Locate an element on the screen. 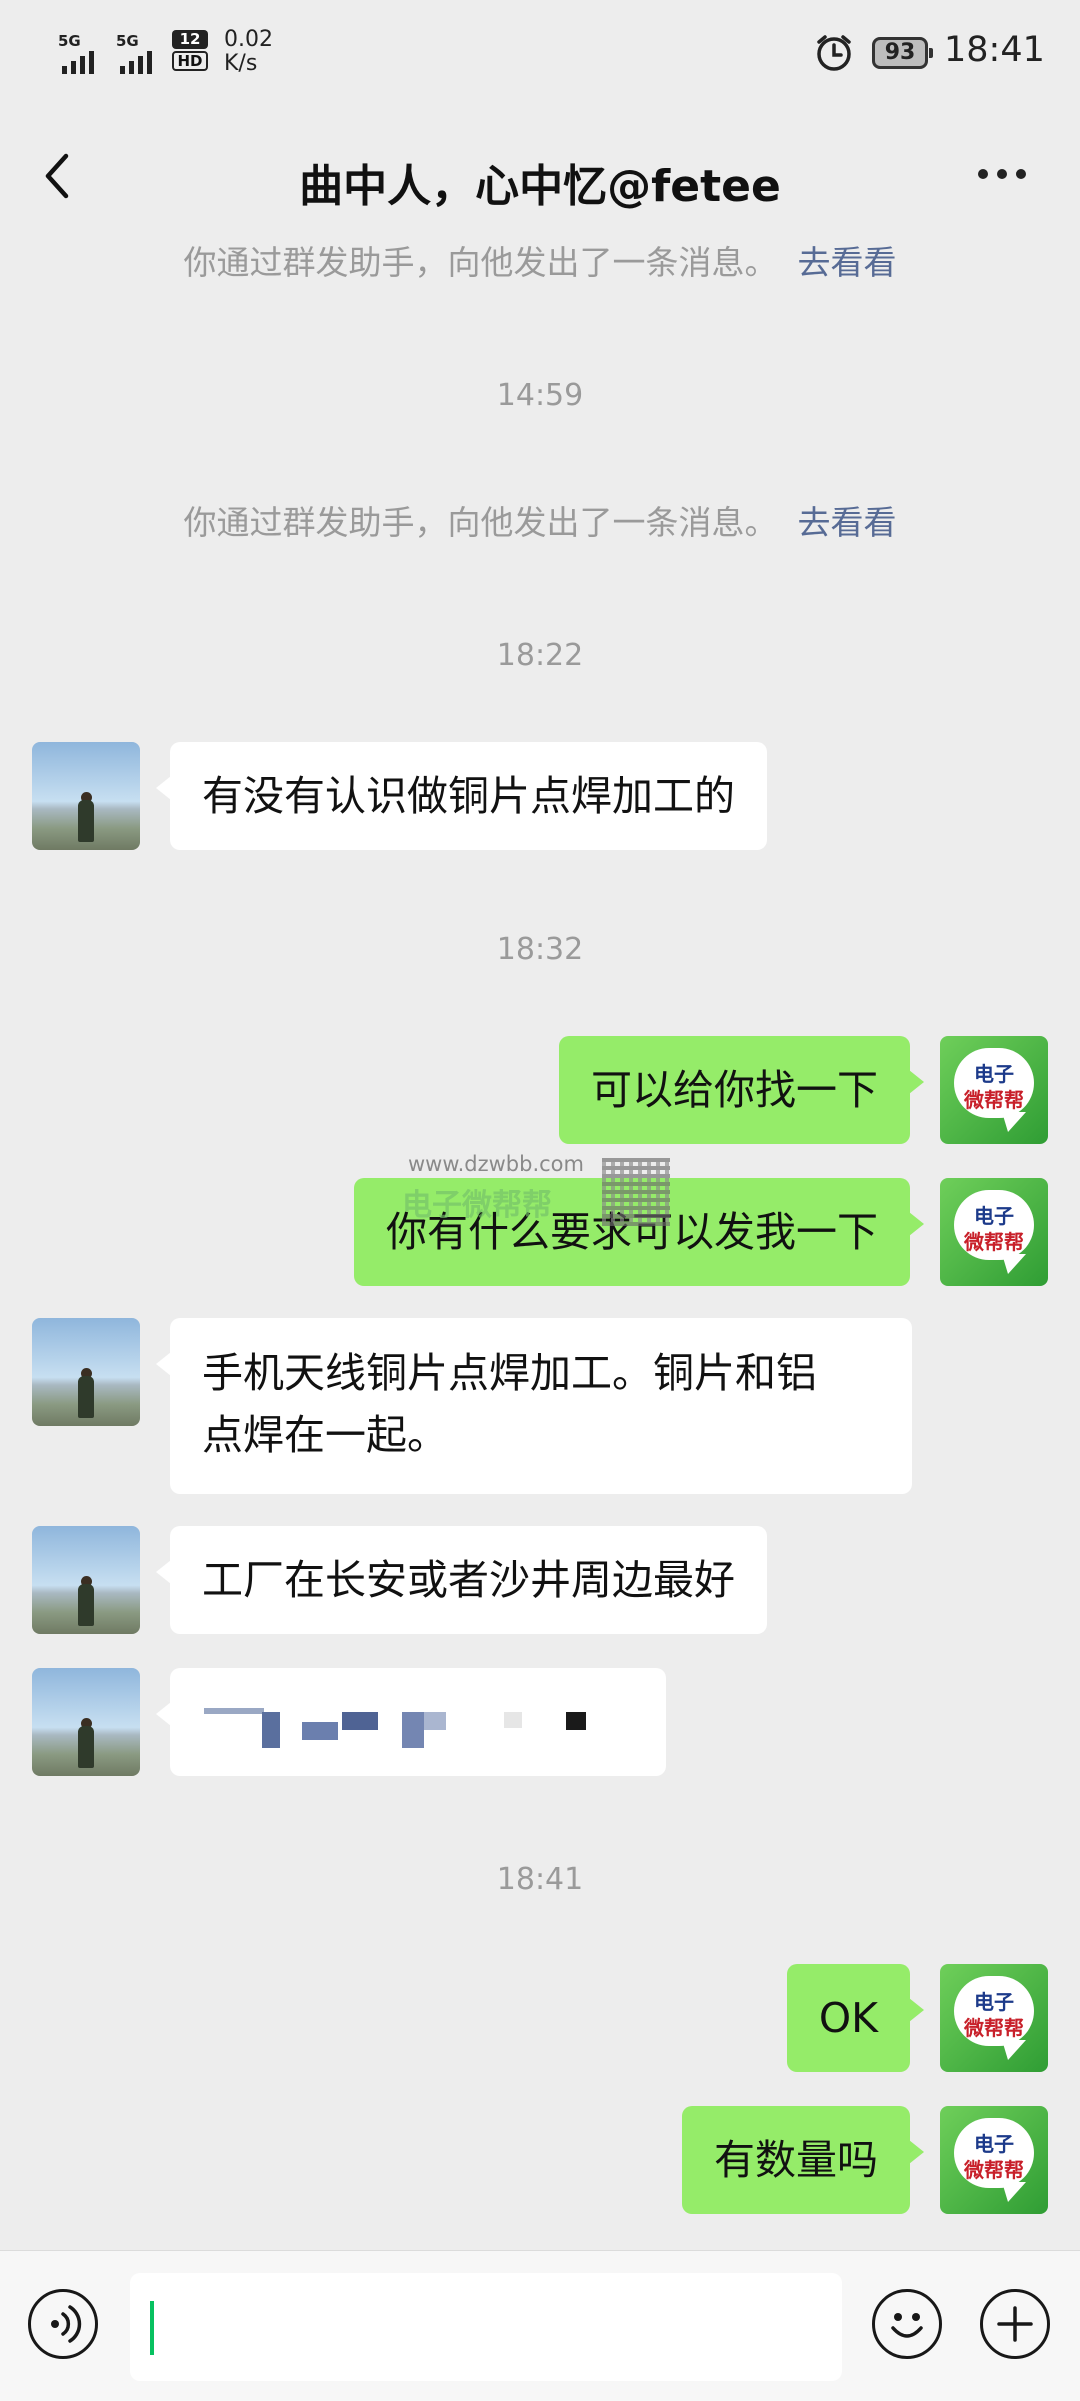  hd-top-label: 12 is located at coordinates (190, 39).